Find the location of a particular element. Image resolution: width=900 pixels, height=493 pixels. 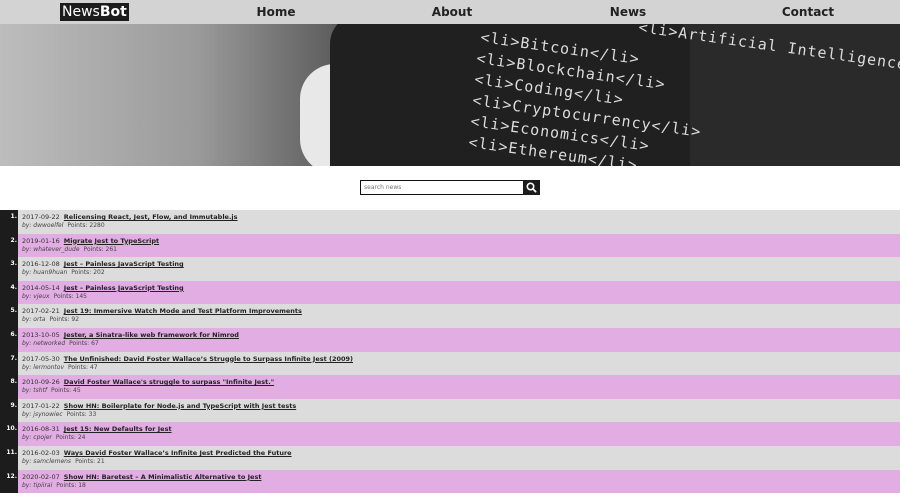

story-points: Points: 261 is located at coordinates (100, 249).